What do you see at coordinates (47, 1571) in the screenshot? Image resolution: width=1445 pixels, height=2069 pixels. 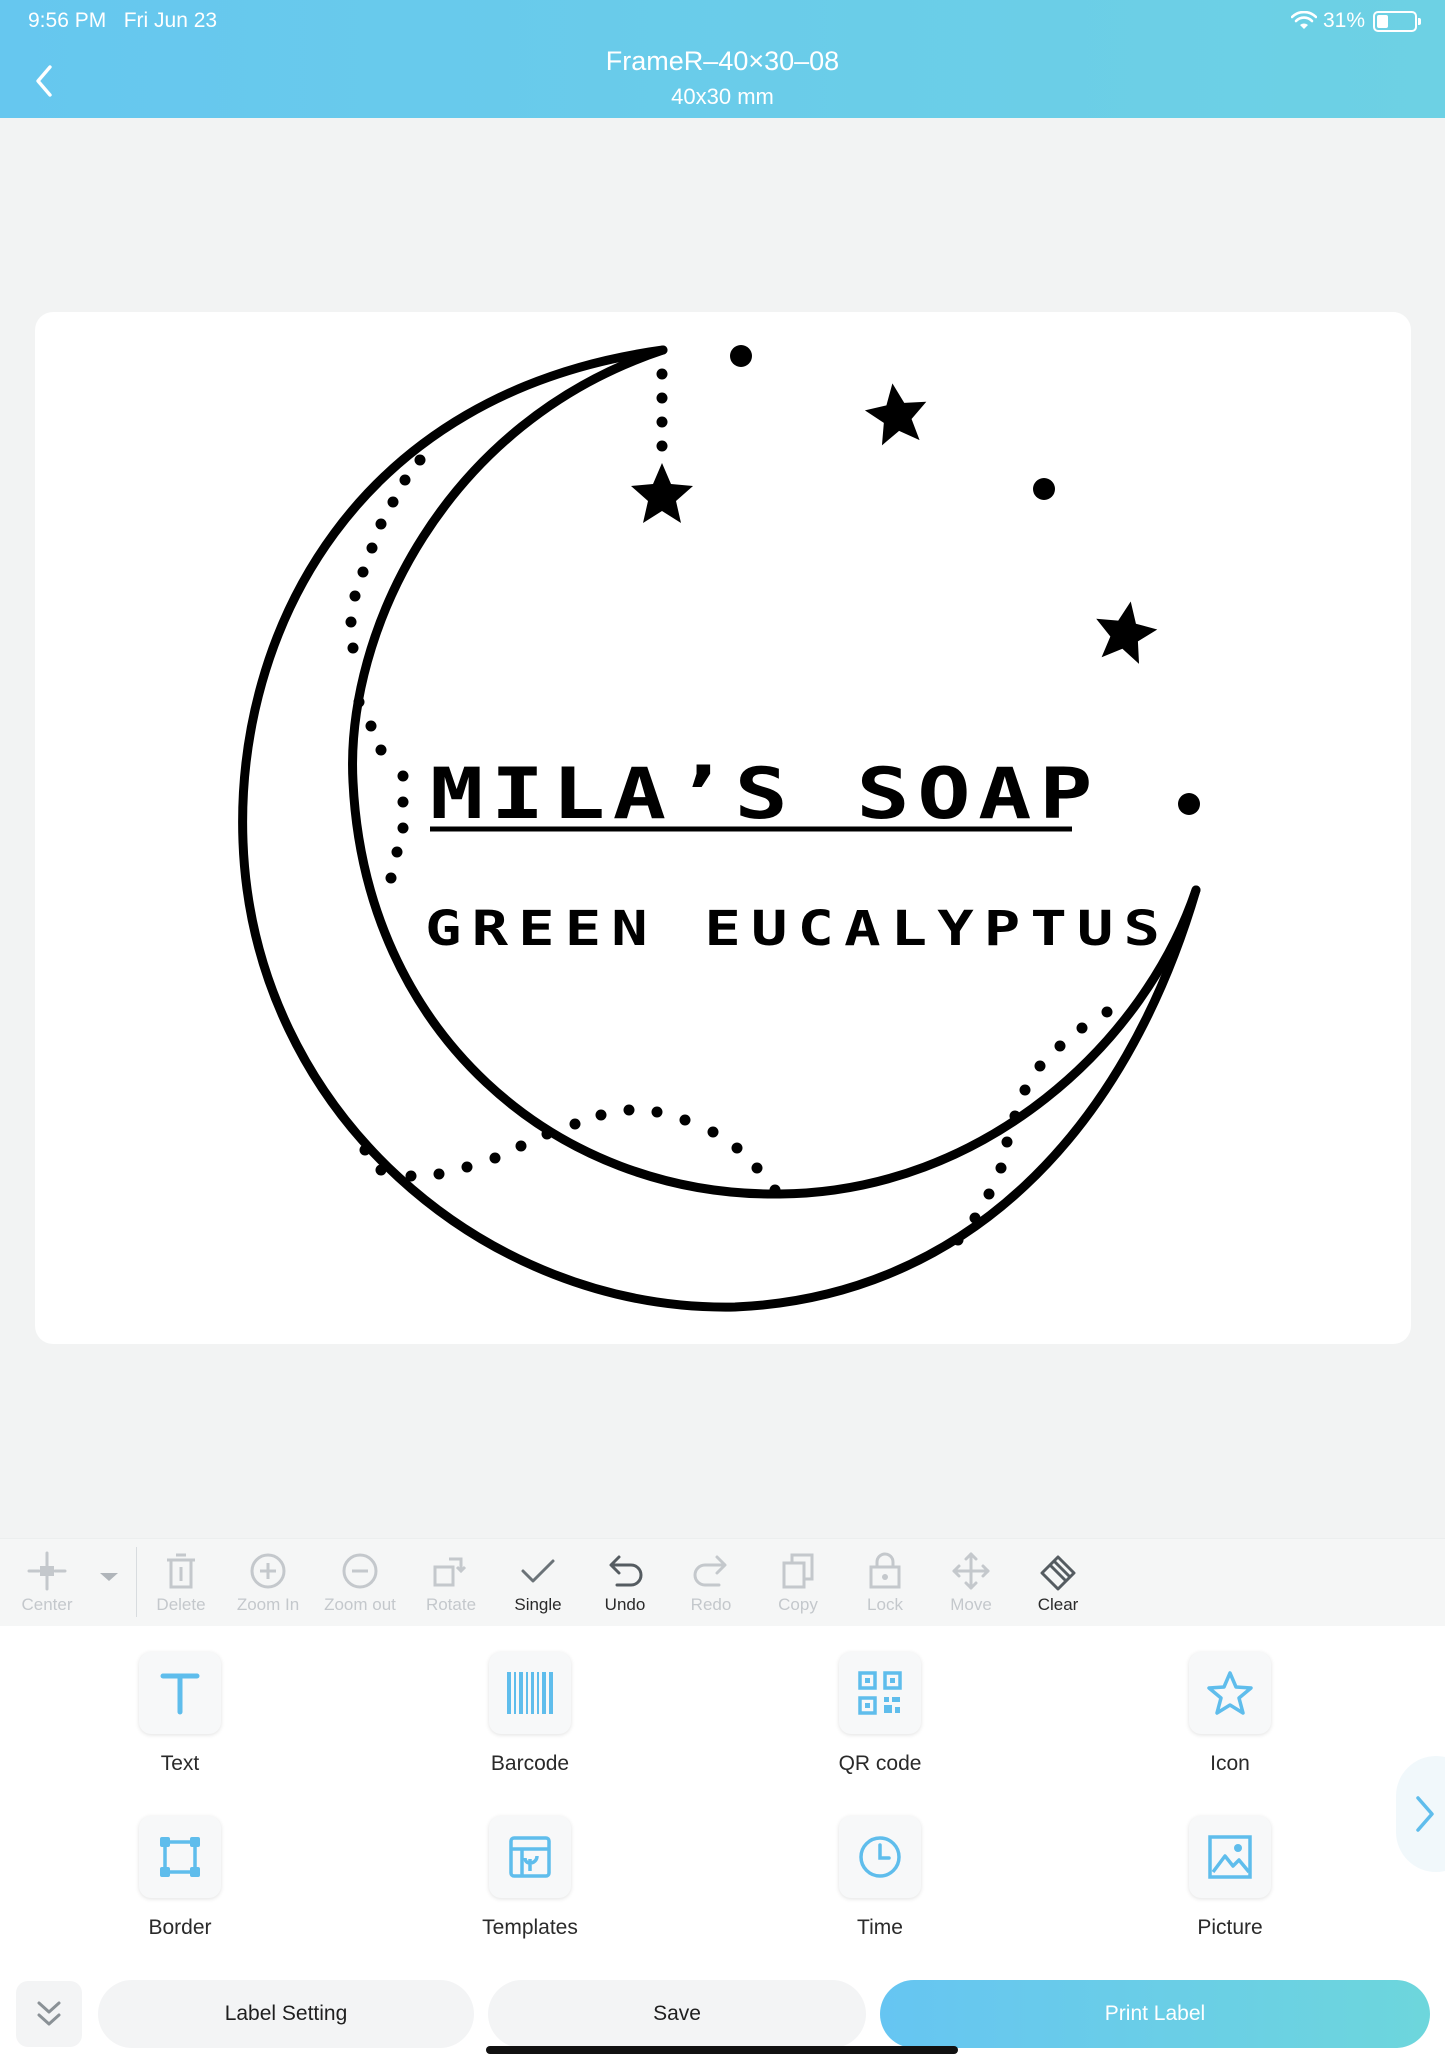 I see `align-center-icon` at bounding box center [47, 1571].